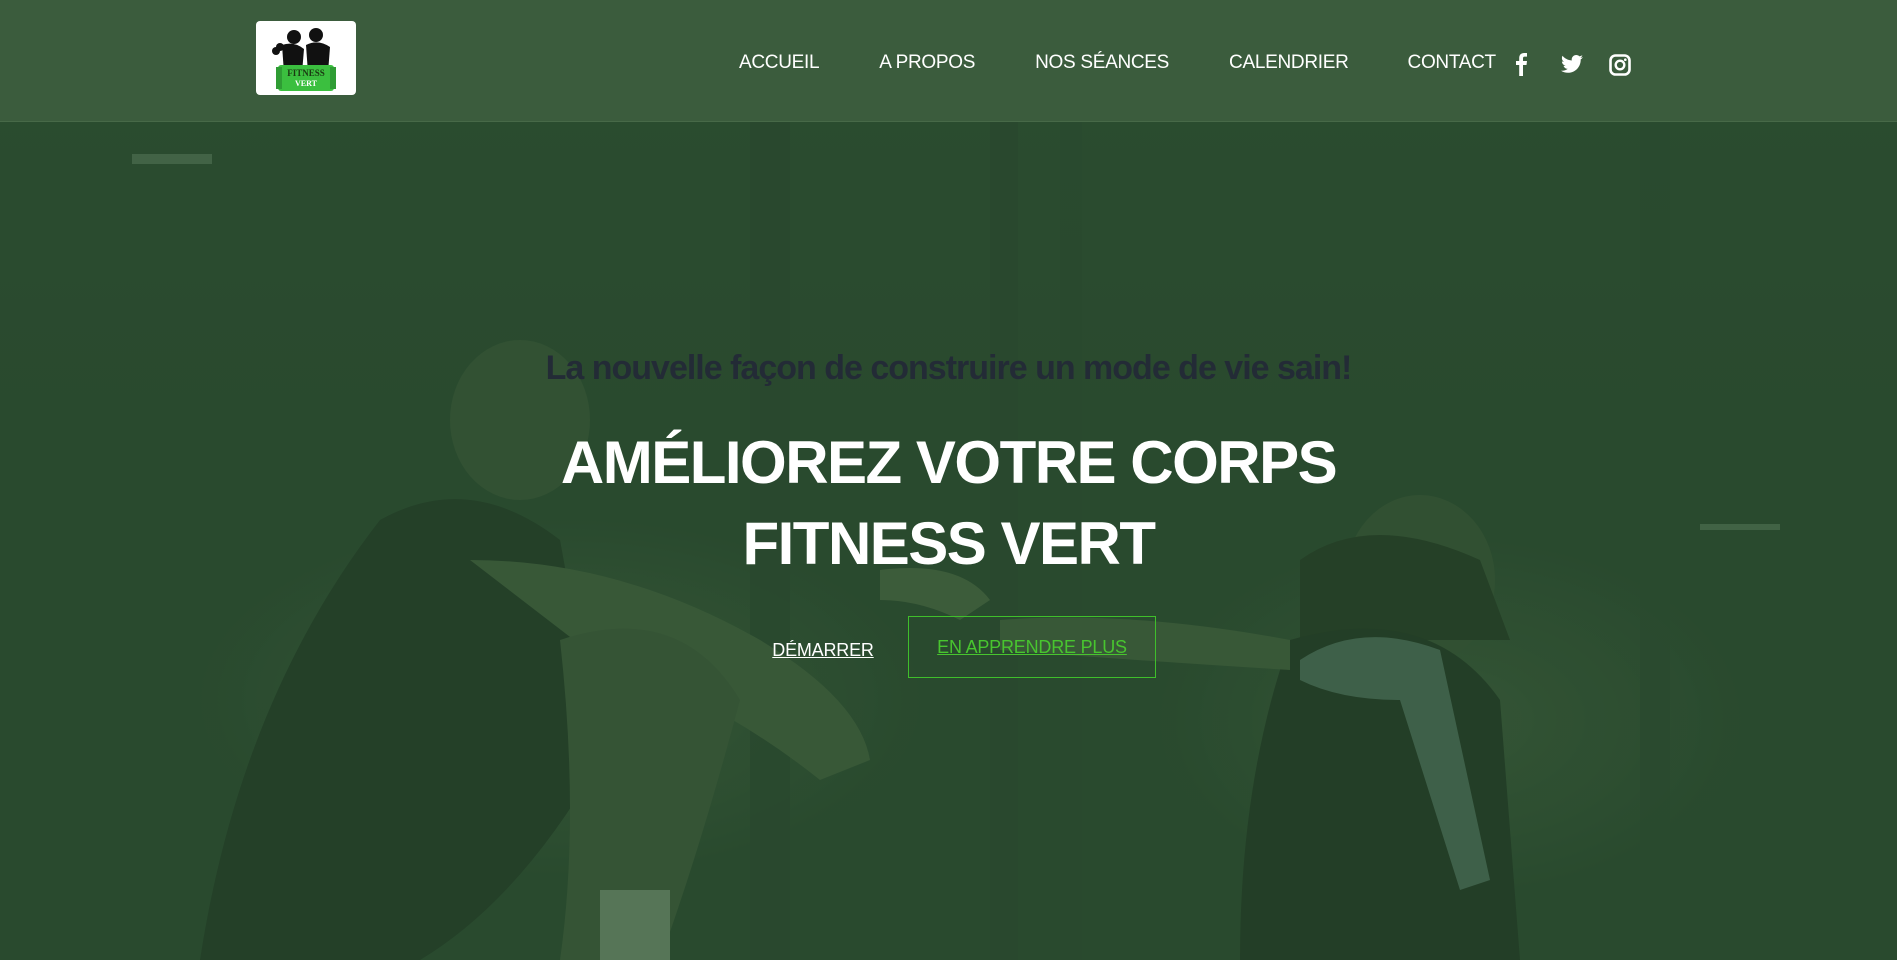  I want to click on social-links, so click(1572, 64).